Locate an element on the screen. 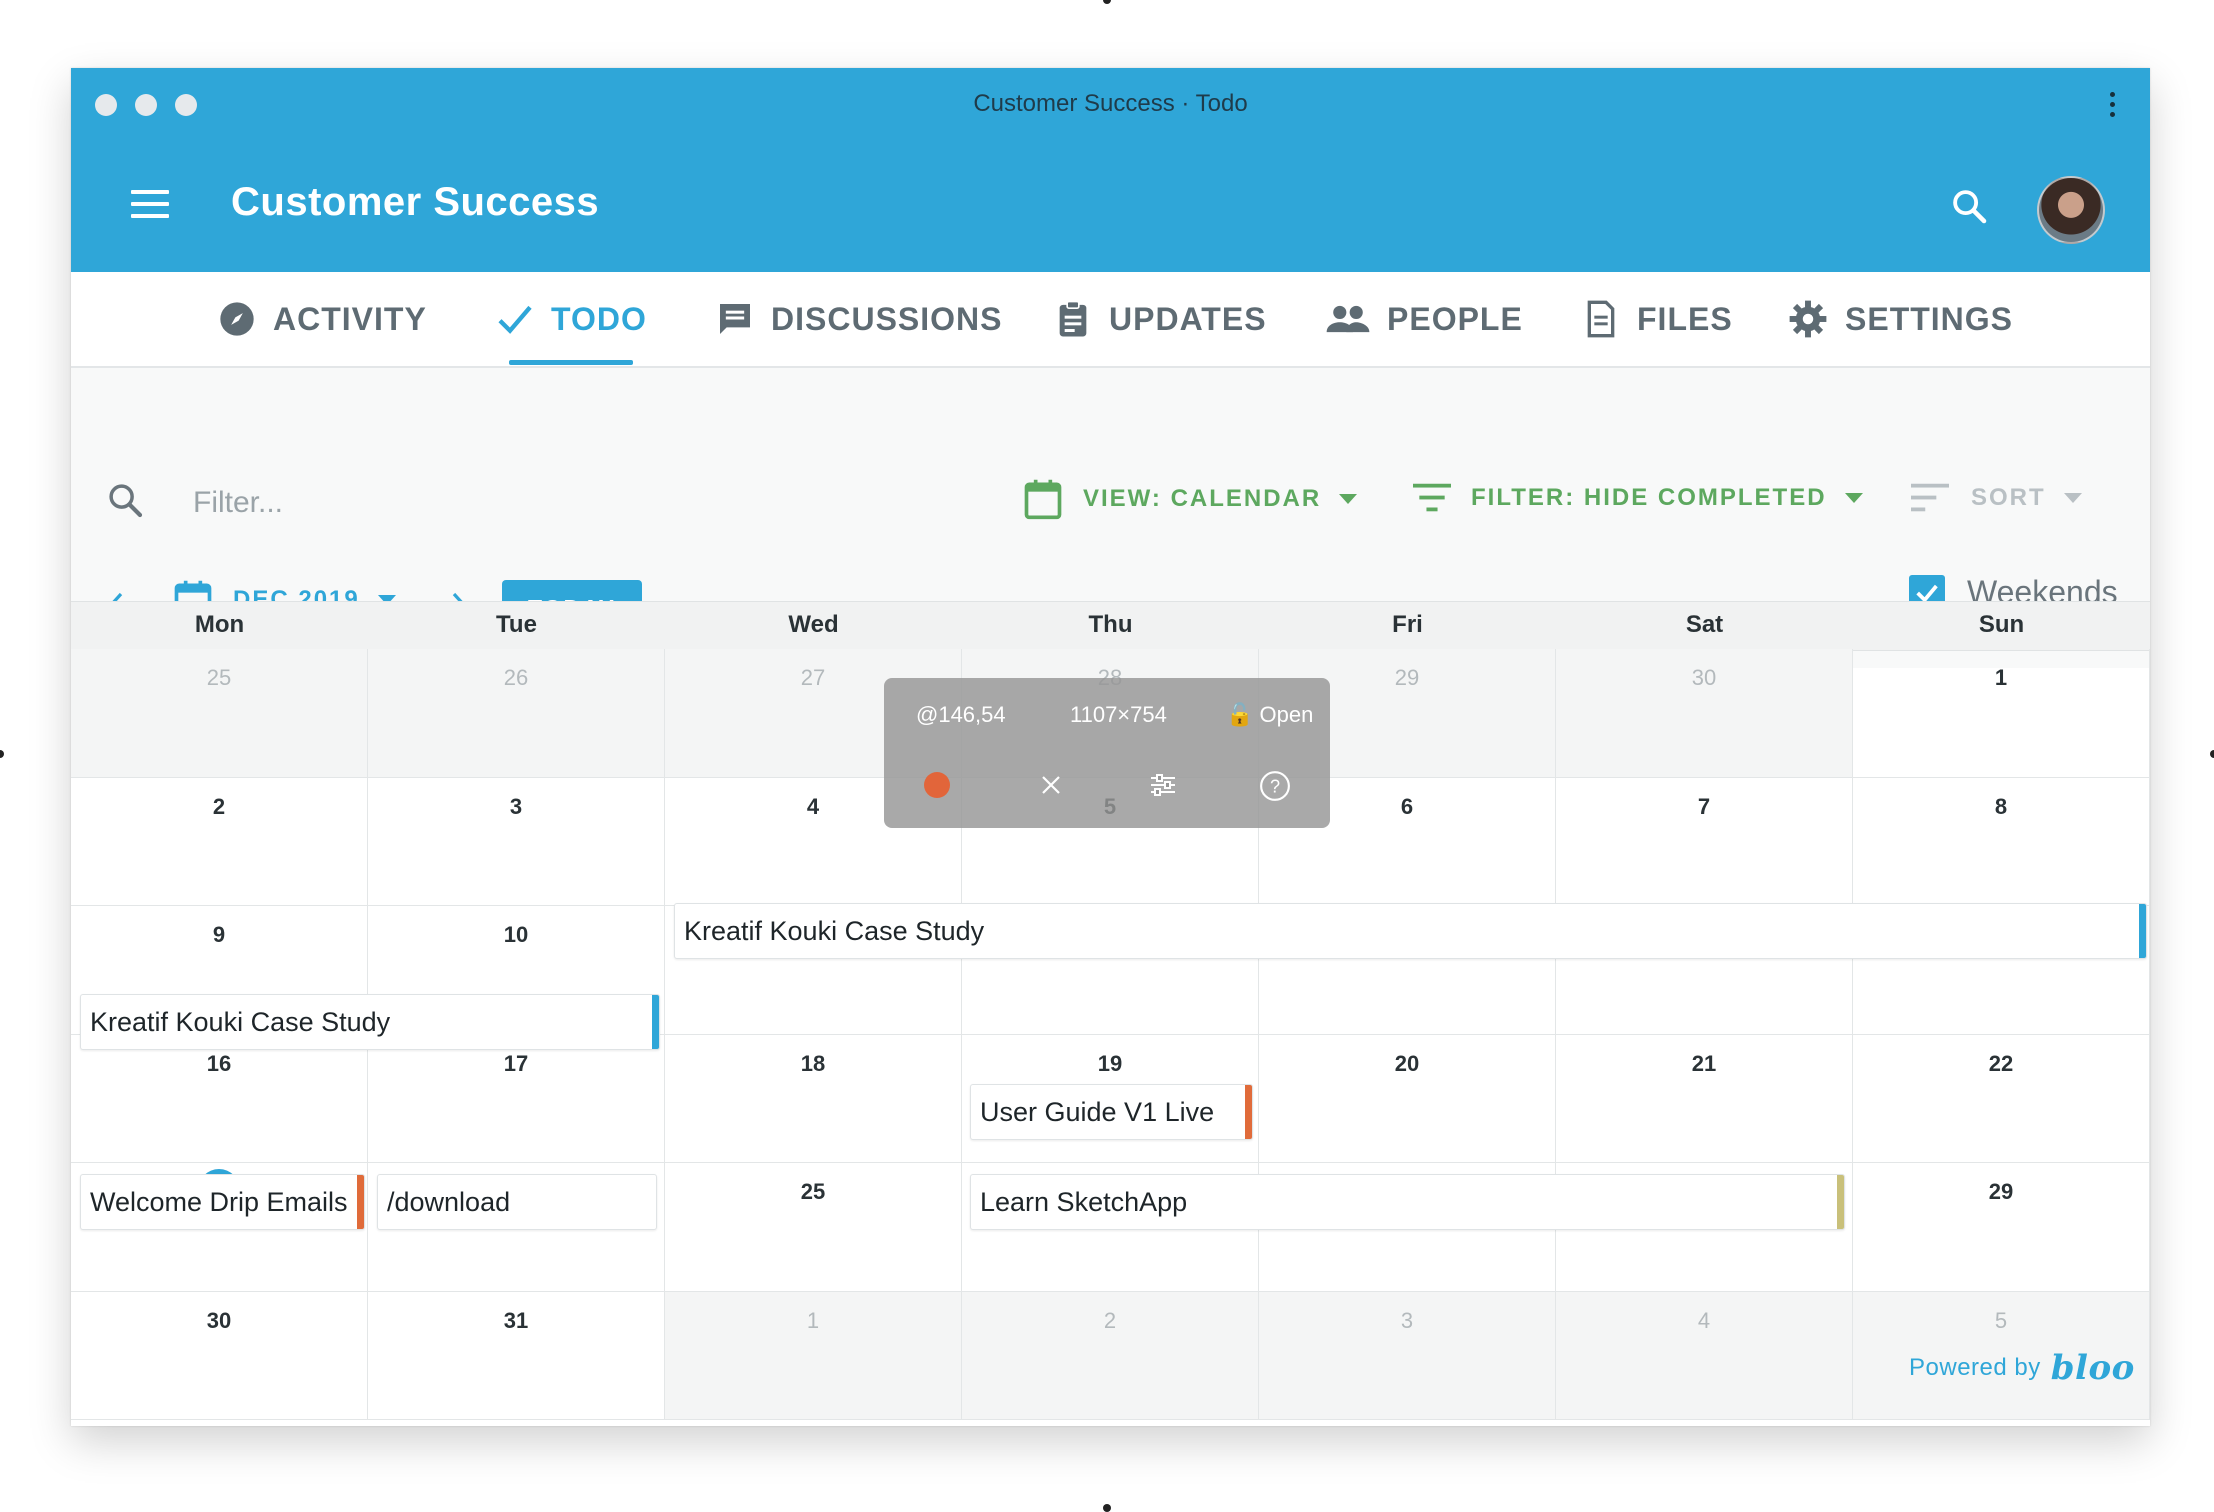 The width and height of the screenshot is (2214, 1512). powered-by-bloo: Powered by bloo is located at coordinates (2022, 1368).